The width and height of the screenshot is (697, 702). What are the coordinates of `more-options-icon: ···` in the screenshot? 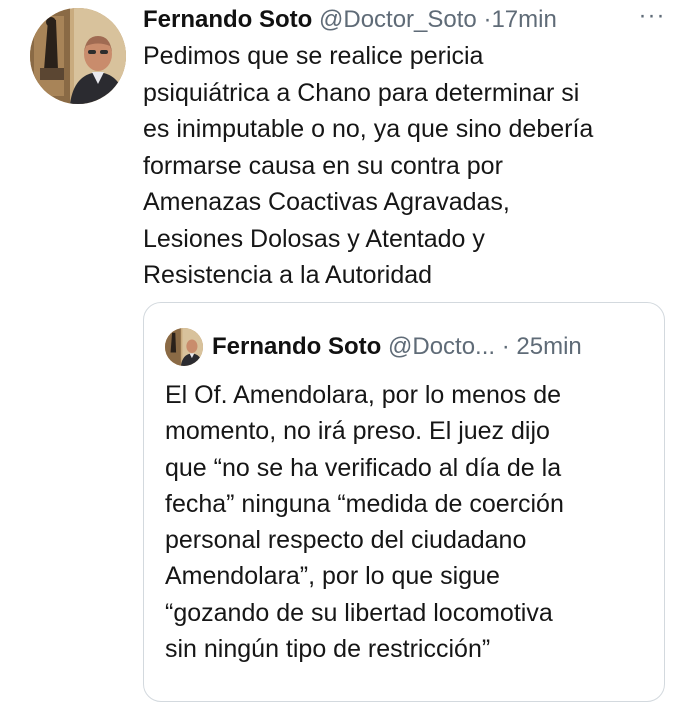 It's located at (652, 17).